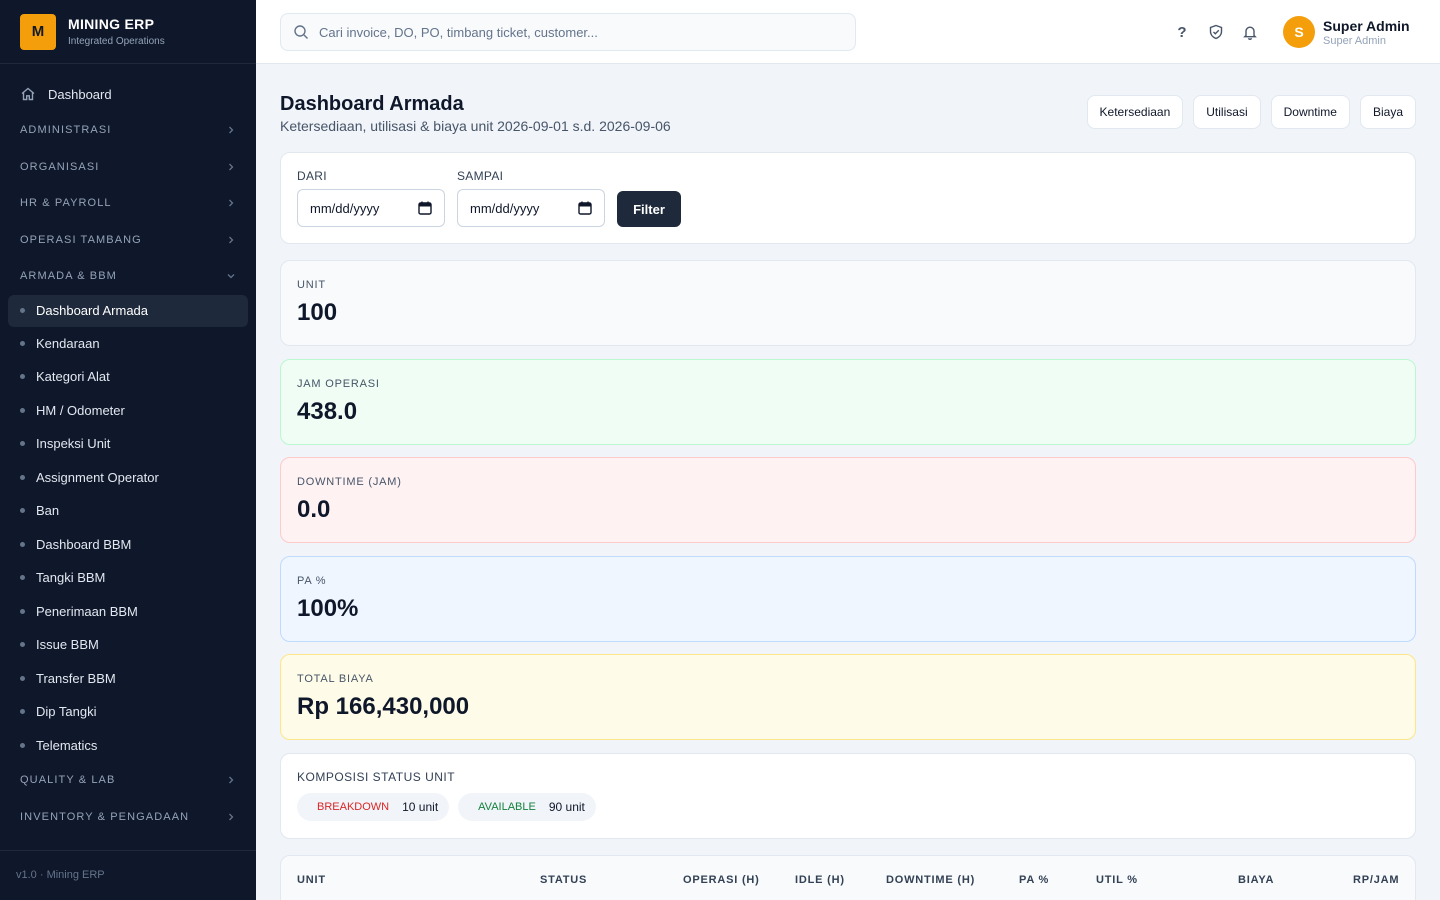  What do you see at coordinates (68, 780) in the screenshot?
I see `section-label: QUALITY & LAB` at bounding box center [68, 780].